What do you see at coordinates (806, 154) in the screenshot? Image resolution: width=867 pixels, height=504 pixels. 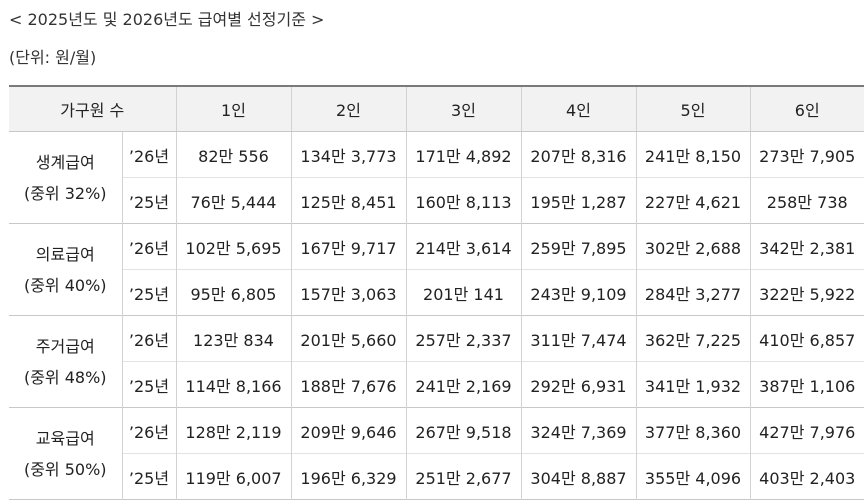 I see `value-cell: 273만 7,905` at bounding box center [806, 154].